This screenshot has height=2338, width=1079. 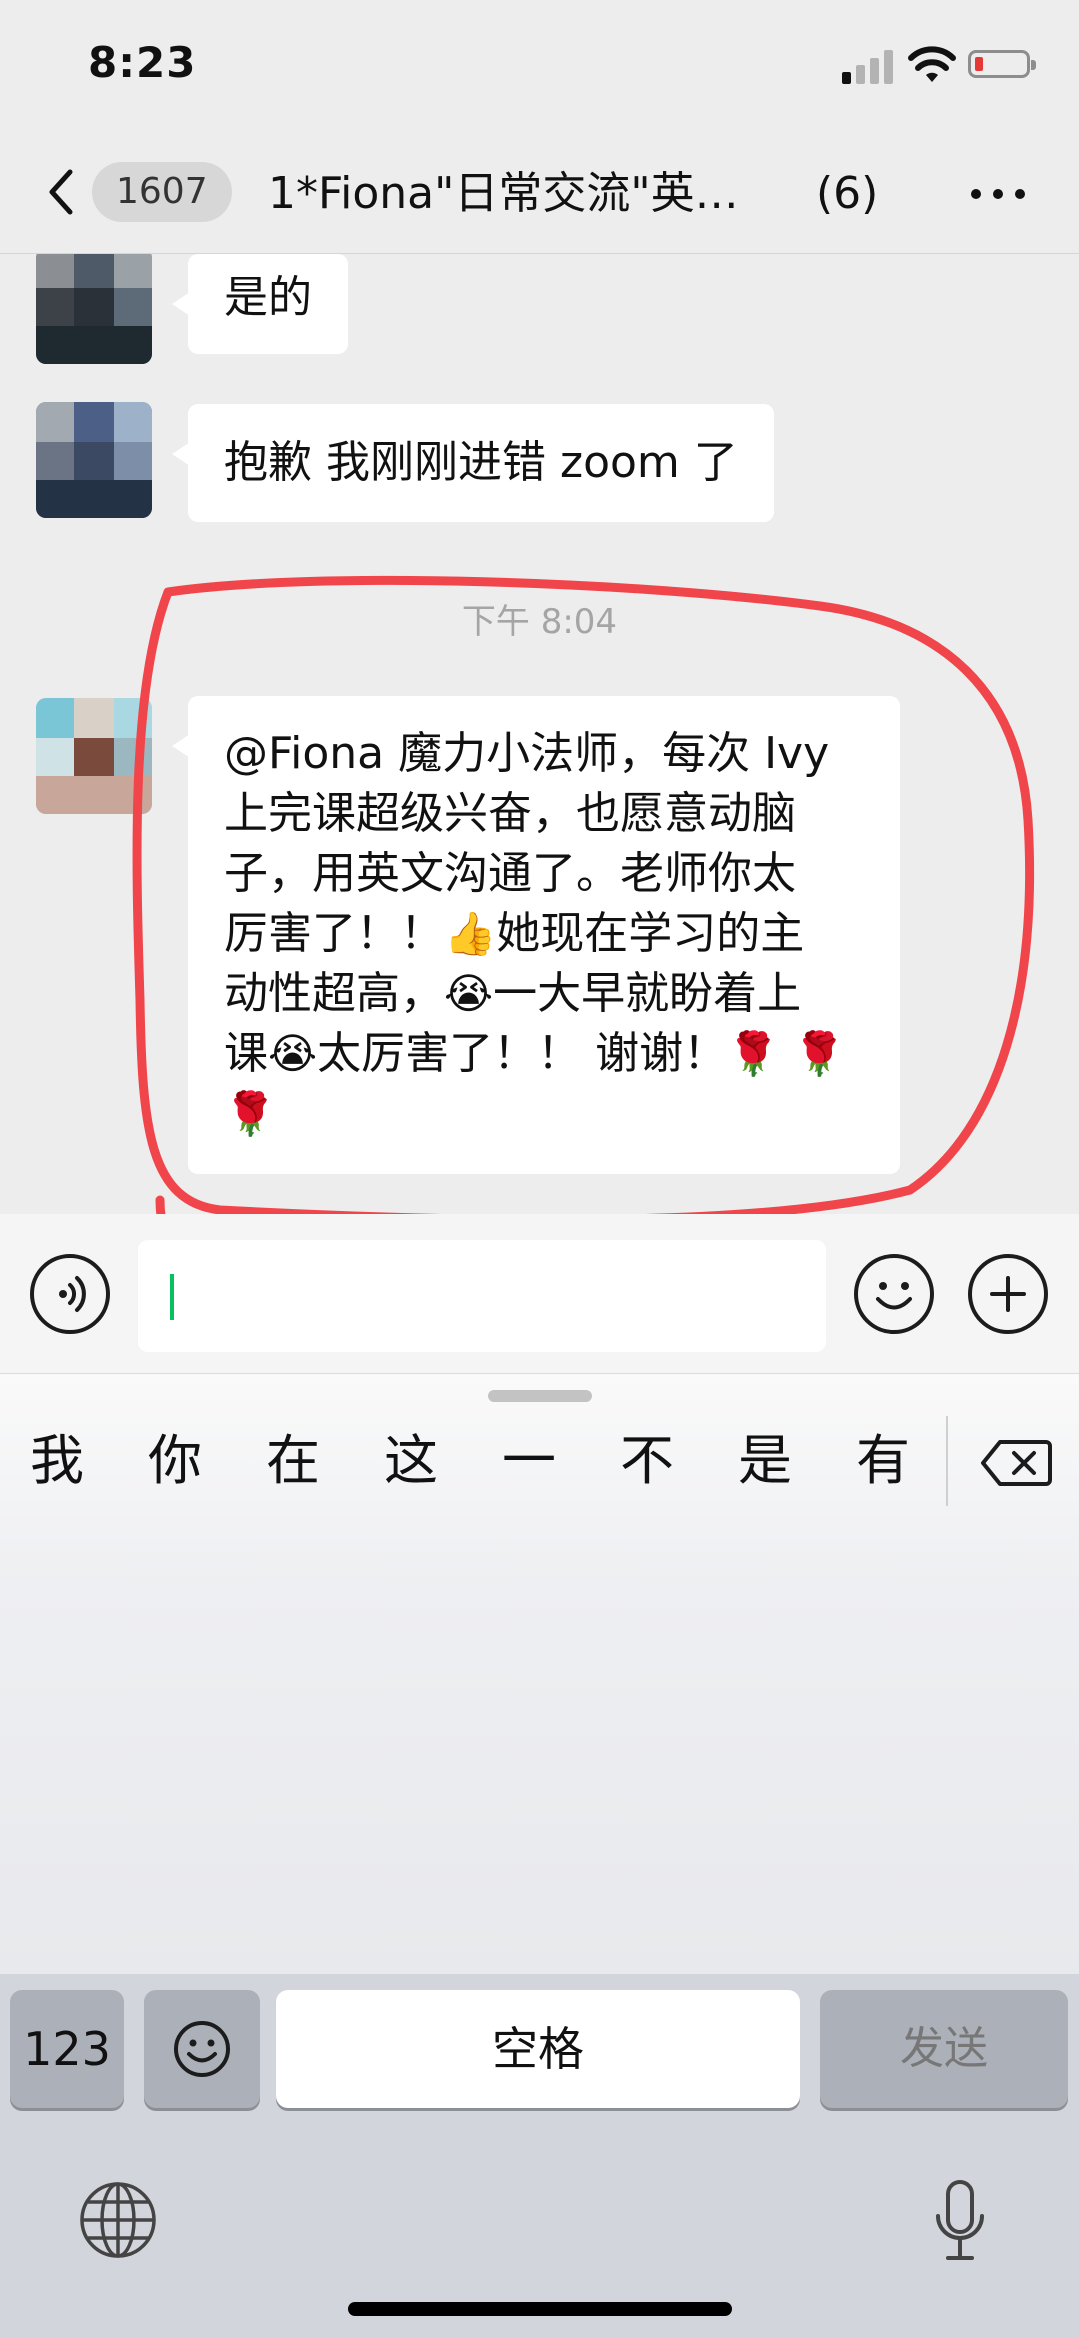 What do you see at coordinates (540, 1396) in the screenshot?
I see `panel-drag-handle` at bounding box center [540, 1396].